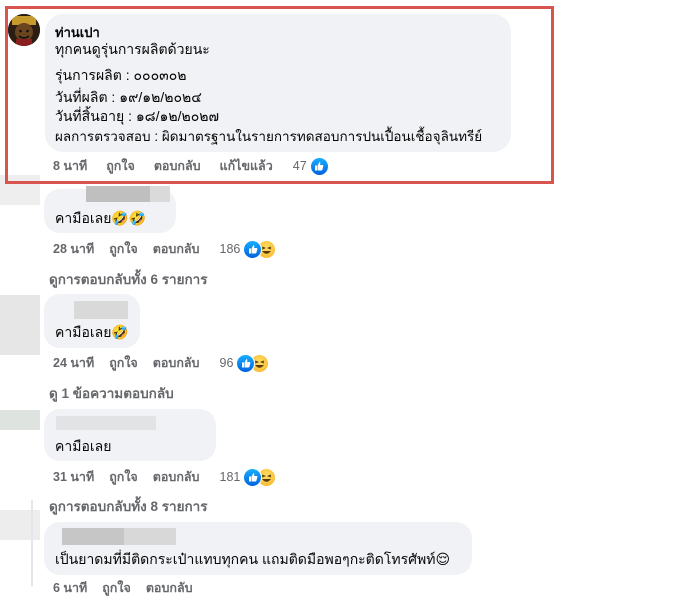  Describe the element at coordinates (83, 446) in the screenshot. I see `comment-text: คามือเลย` at that location.